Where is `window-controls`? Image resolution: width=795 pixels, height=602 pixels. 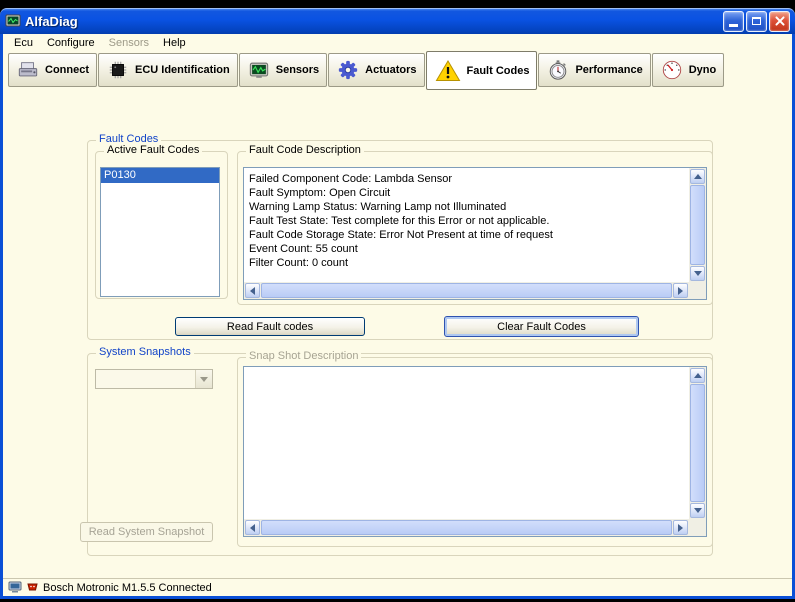
window-controls is located at coordinates (756, 21).